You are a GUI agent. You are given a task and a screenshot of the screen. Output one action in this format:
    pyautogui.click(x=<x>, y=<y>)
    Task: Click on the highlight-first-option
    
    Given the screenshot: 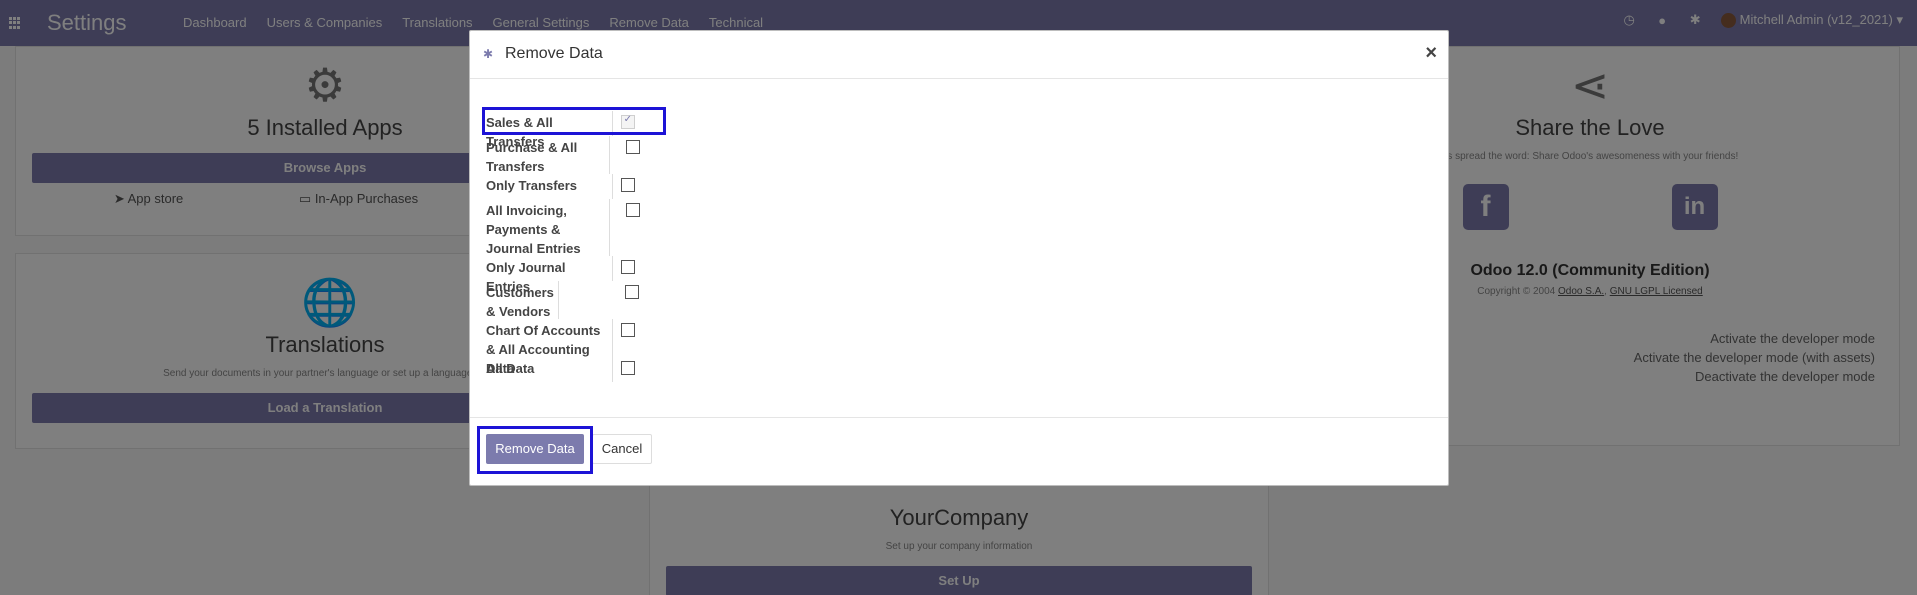 What is the action you would take?
    pyautogui.click(x=574, y=121)
    